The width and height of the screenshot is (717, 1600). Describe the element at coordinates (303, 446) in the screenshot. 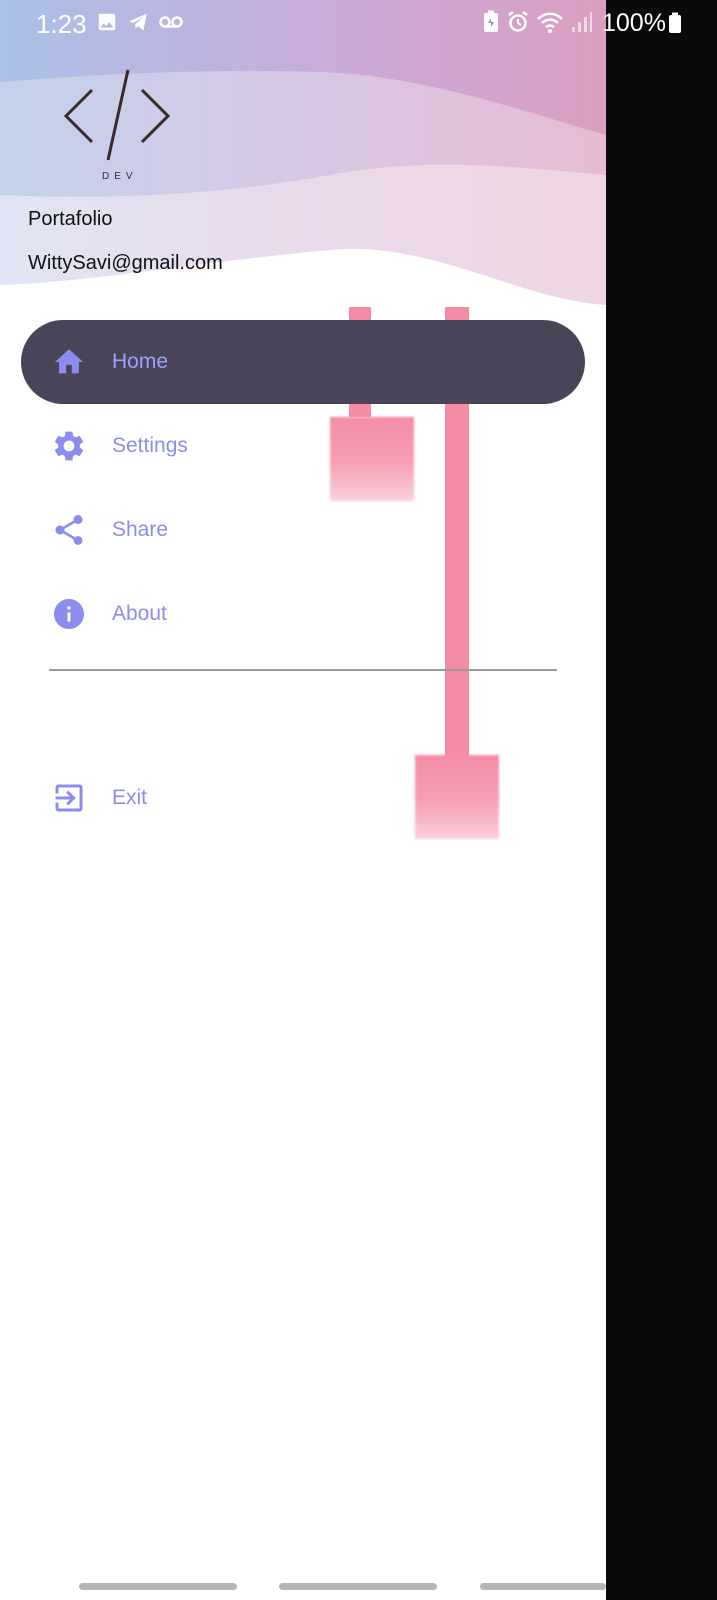

I see `menu-item-settings: Settings` at that location.